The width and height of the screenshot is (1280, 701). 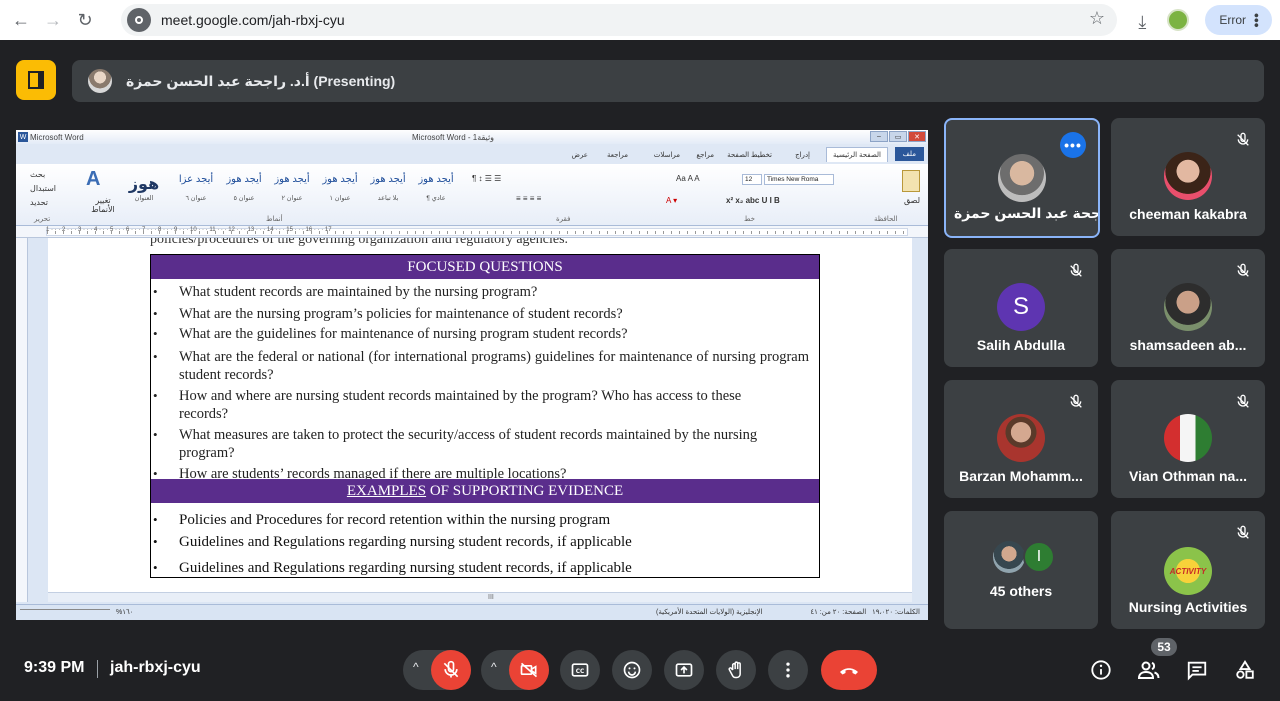 I want to click on url-text: meet.google.com/jah-rbxj-cyu, so click(x=253, y=20).